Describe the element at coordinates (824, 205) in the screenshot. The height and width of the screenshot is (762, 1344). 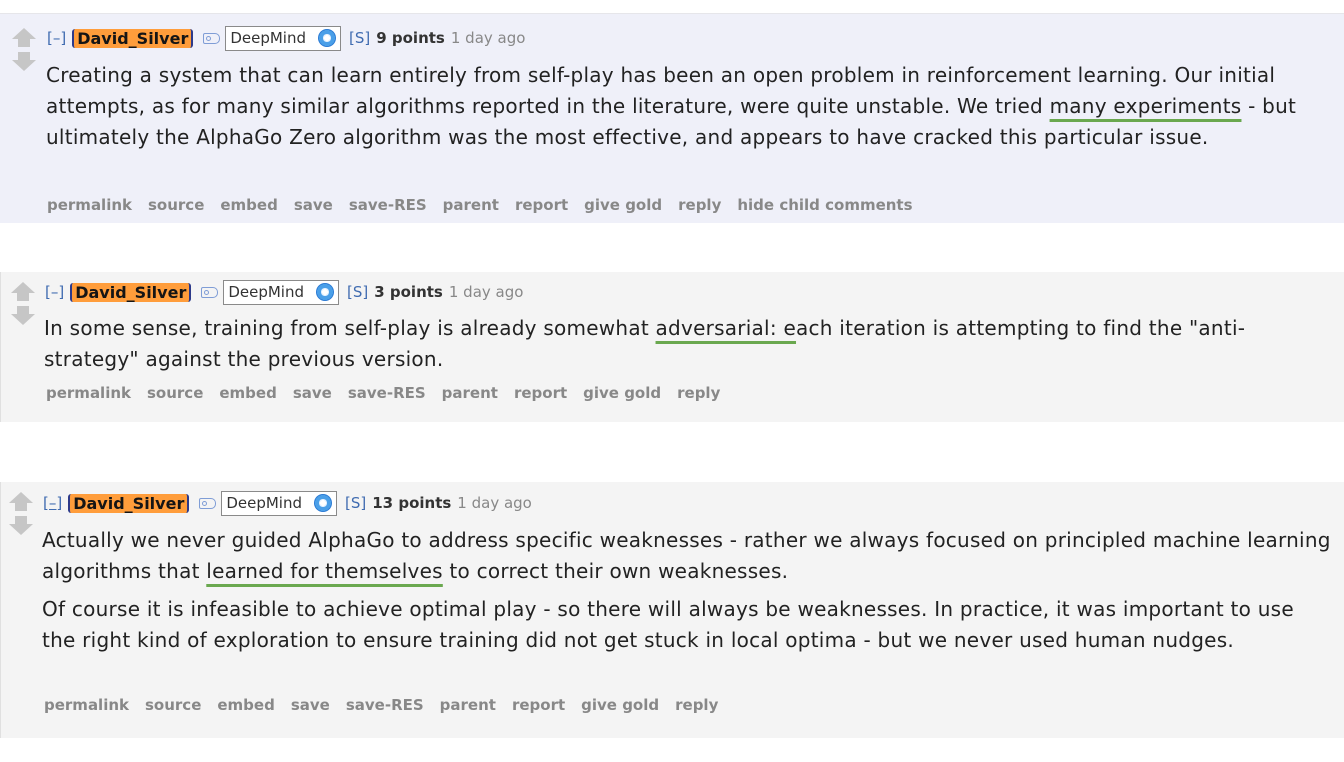
I see `hide-child-comments-button: hide child comments` at that location.